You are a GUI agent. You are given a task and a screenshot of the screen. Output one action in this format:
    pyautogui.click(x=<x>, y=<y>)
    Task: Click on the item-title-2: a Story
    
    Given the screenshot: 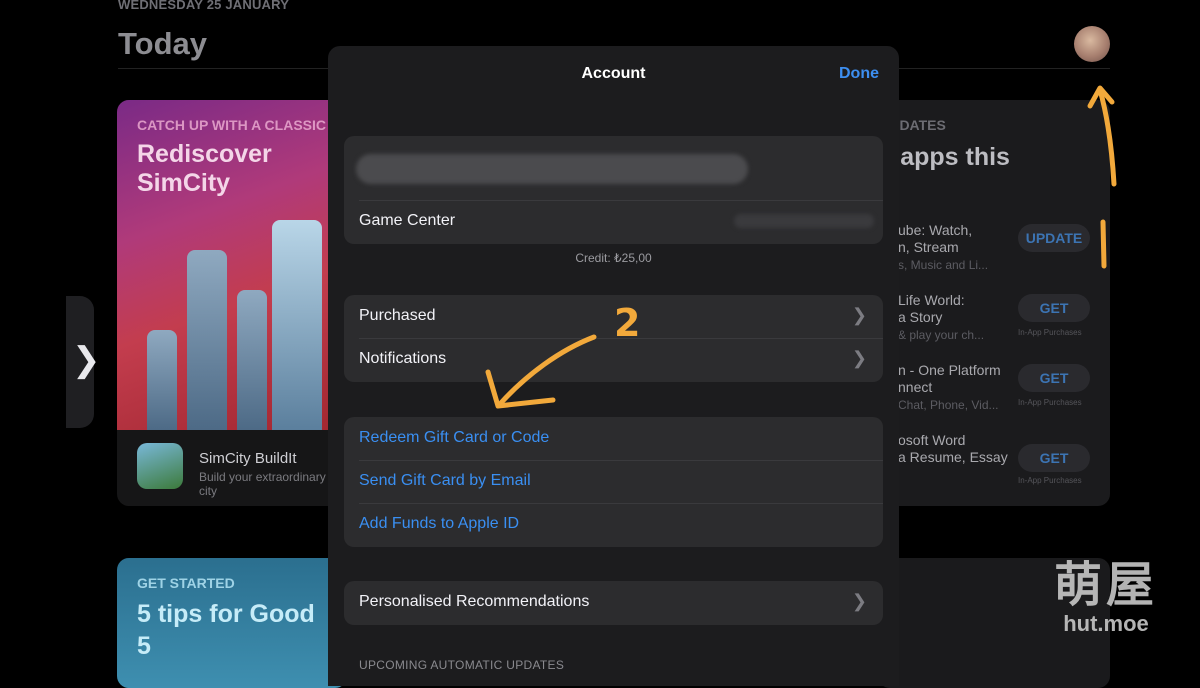 What is the action you would take?
    pyautogui.click(x=920, y=317)
    